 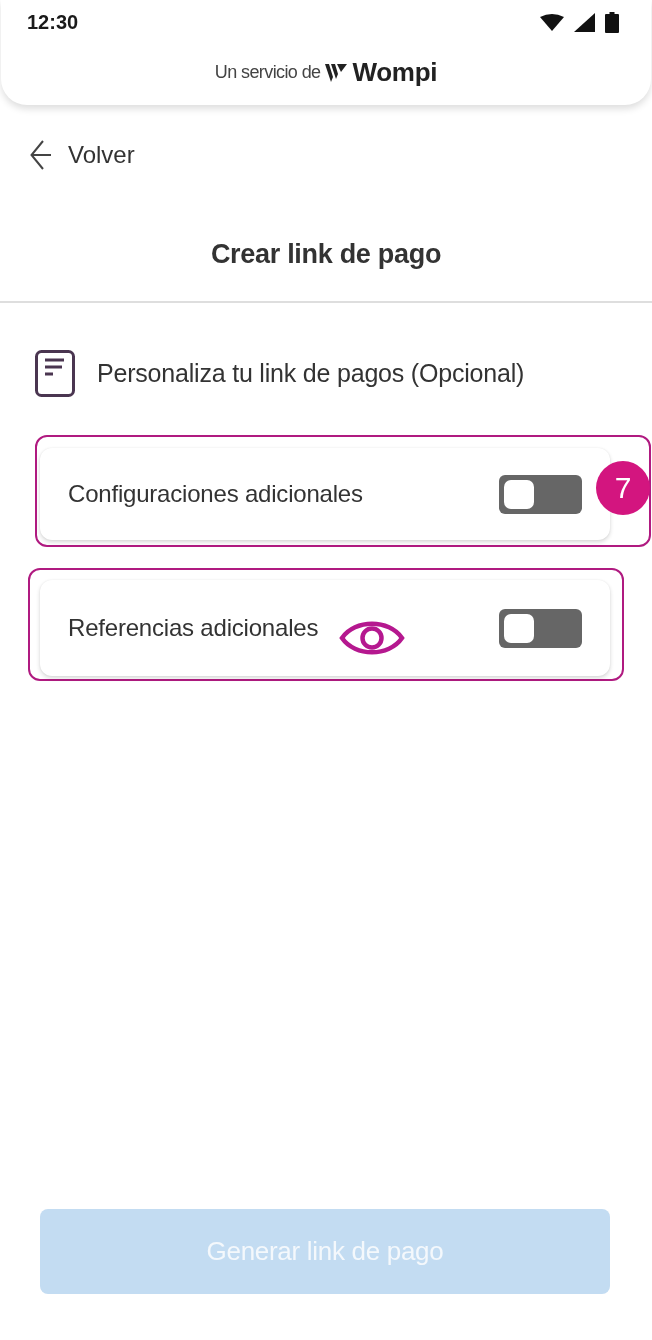 What do you see at coordinates (326, 254) in the screenshot?
I see `page-title: Crear link de pago` at bounding box center [326, 254].